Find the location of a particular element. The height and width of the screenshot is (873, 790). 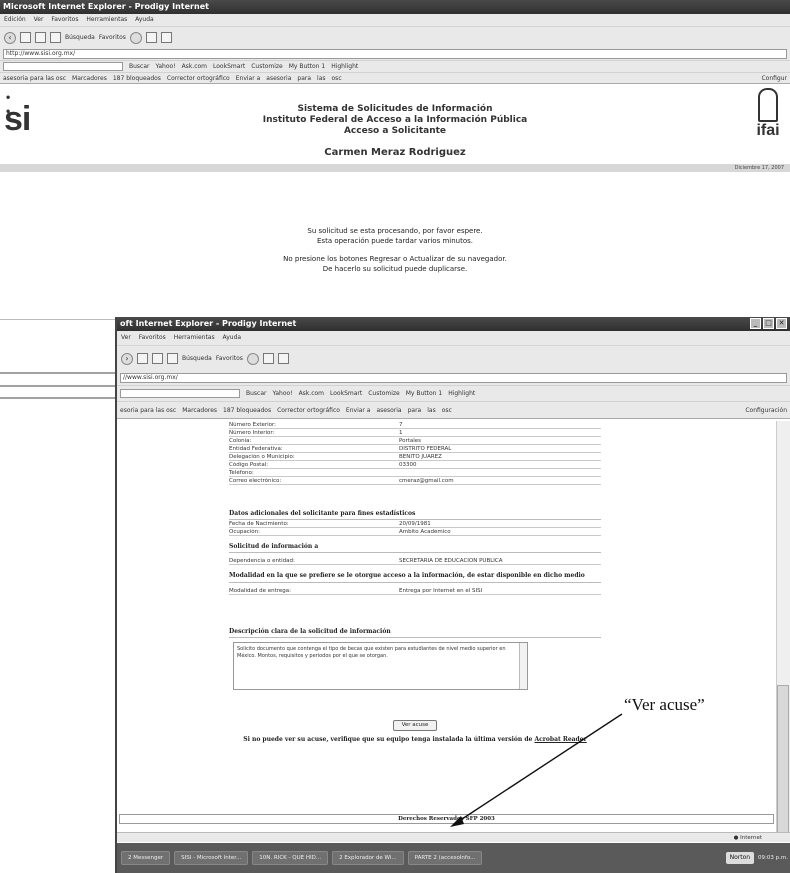

annotation-label: “Ver acuse” is located at coordinates (664, 704).